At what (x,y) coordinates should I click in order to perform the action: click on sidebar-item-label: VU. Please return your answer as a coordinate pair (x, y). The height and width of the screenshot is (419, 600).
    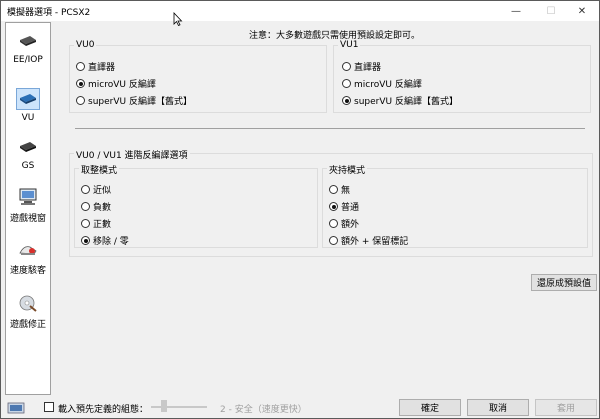
    Looking at the image, I should click on (28, 118).